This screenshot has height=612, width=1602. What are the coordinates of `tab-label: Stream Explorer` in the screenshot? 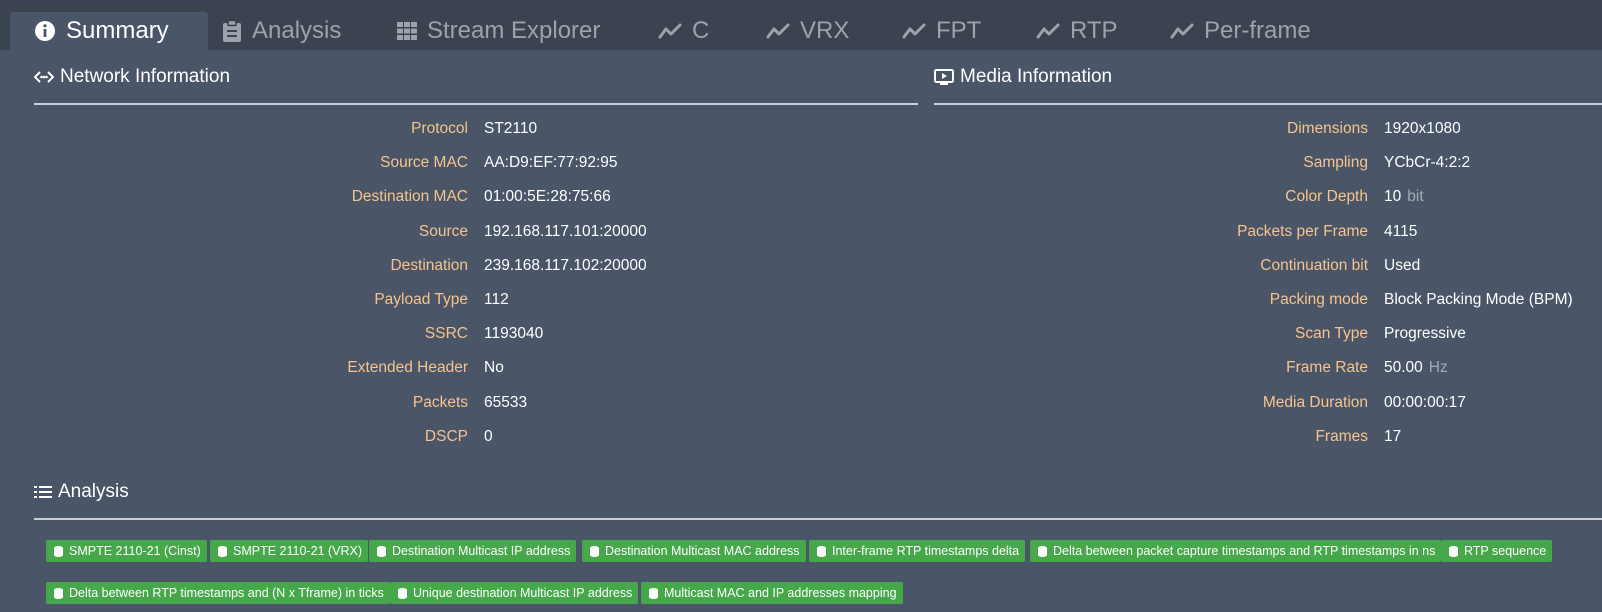 It's located at (514, 30).